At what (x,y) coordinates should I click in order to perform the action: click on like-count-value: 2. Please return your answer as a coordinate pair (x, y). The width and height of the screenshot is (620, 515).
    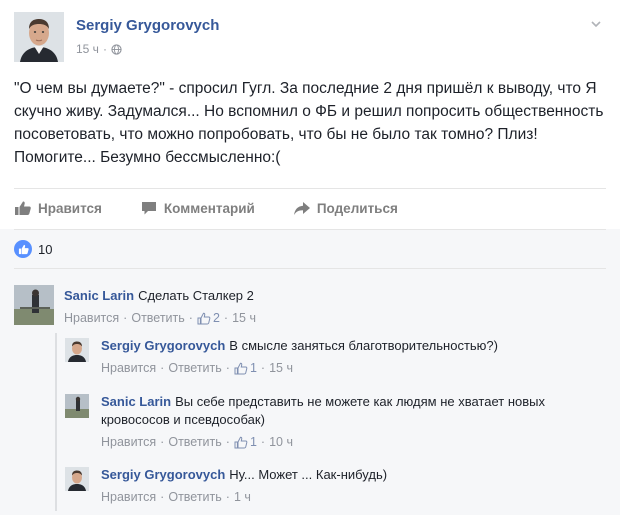
    Looking at the image, I should click on (216, 318).